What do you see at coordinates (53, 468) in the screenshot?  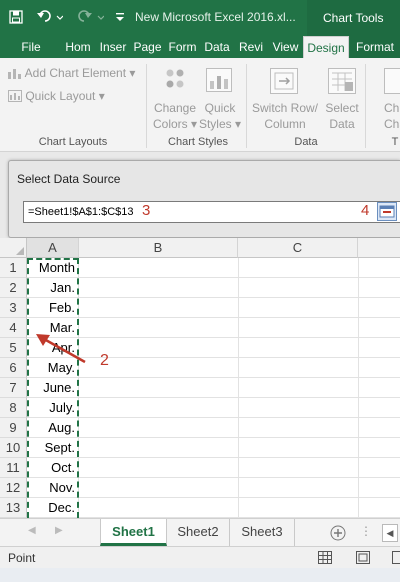 I see `cell-a: Oct.` at bounding box center [53, 468].